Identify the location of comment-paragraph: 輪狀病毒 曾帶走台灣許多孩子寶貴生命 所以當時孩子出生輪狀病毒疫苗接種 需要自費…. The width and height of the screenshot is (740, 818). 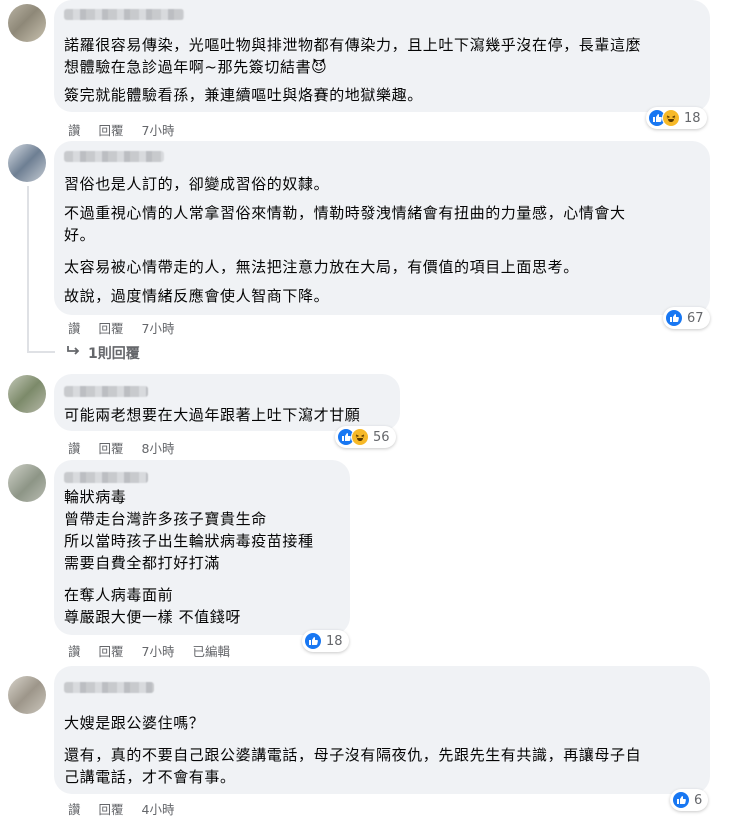
(189, 530).